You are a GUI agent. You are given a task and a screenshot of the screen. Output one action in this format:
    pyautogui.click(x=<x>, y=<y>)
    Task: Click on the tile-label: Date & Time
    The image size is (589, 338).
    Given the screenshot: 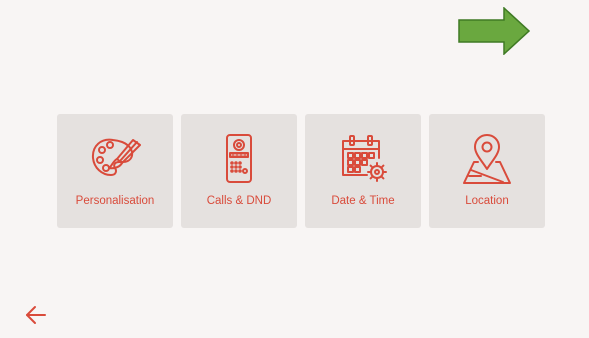 What is the action you would take?
    pyautogui.click(x=363, y=201)
    